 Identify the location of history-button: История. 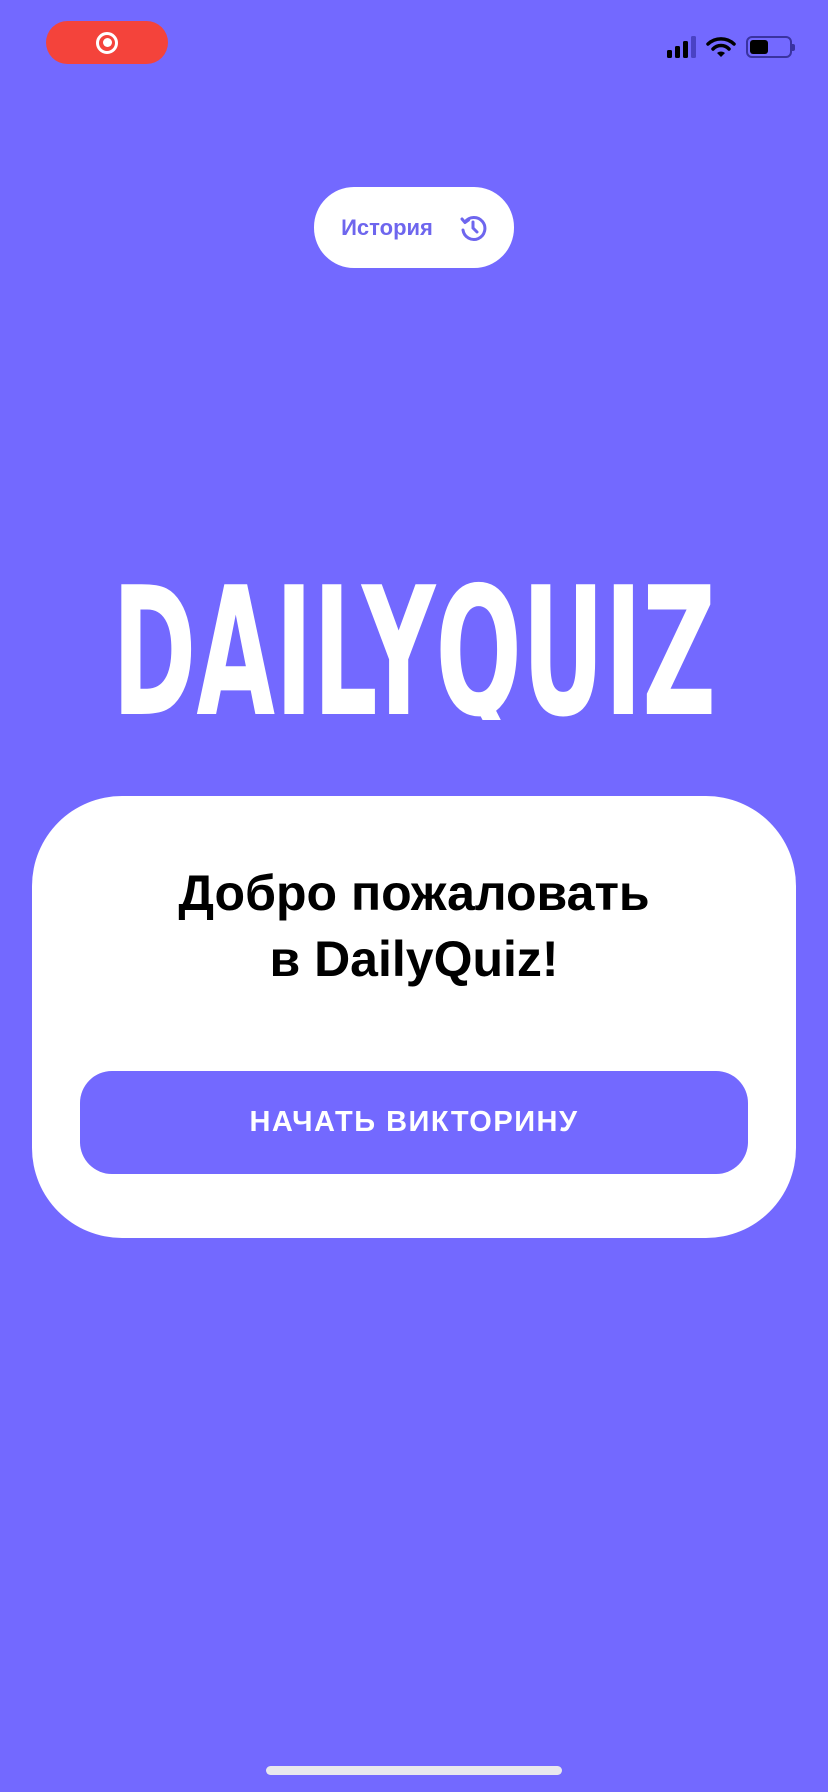
(414, 227).